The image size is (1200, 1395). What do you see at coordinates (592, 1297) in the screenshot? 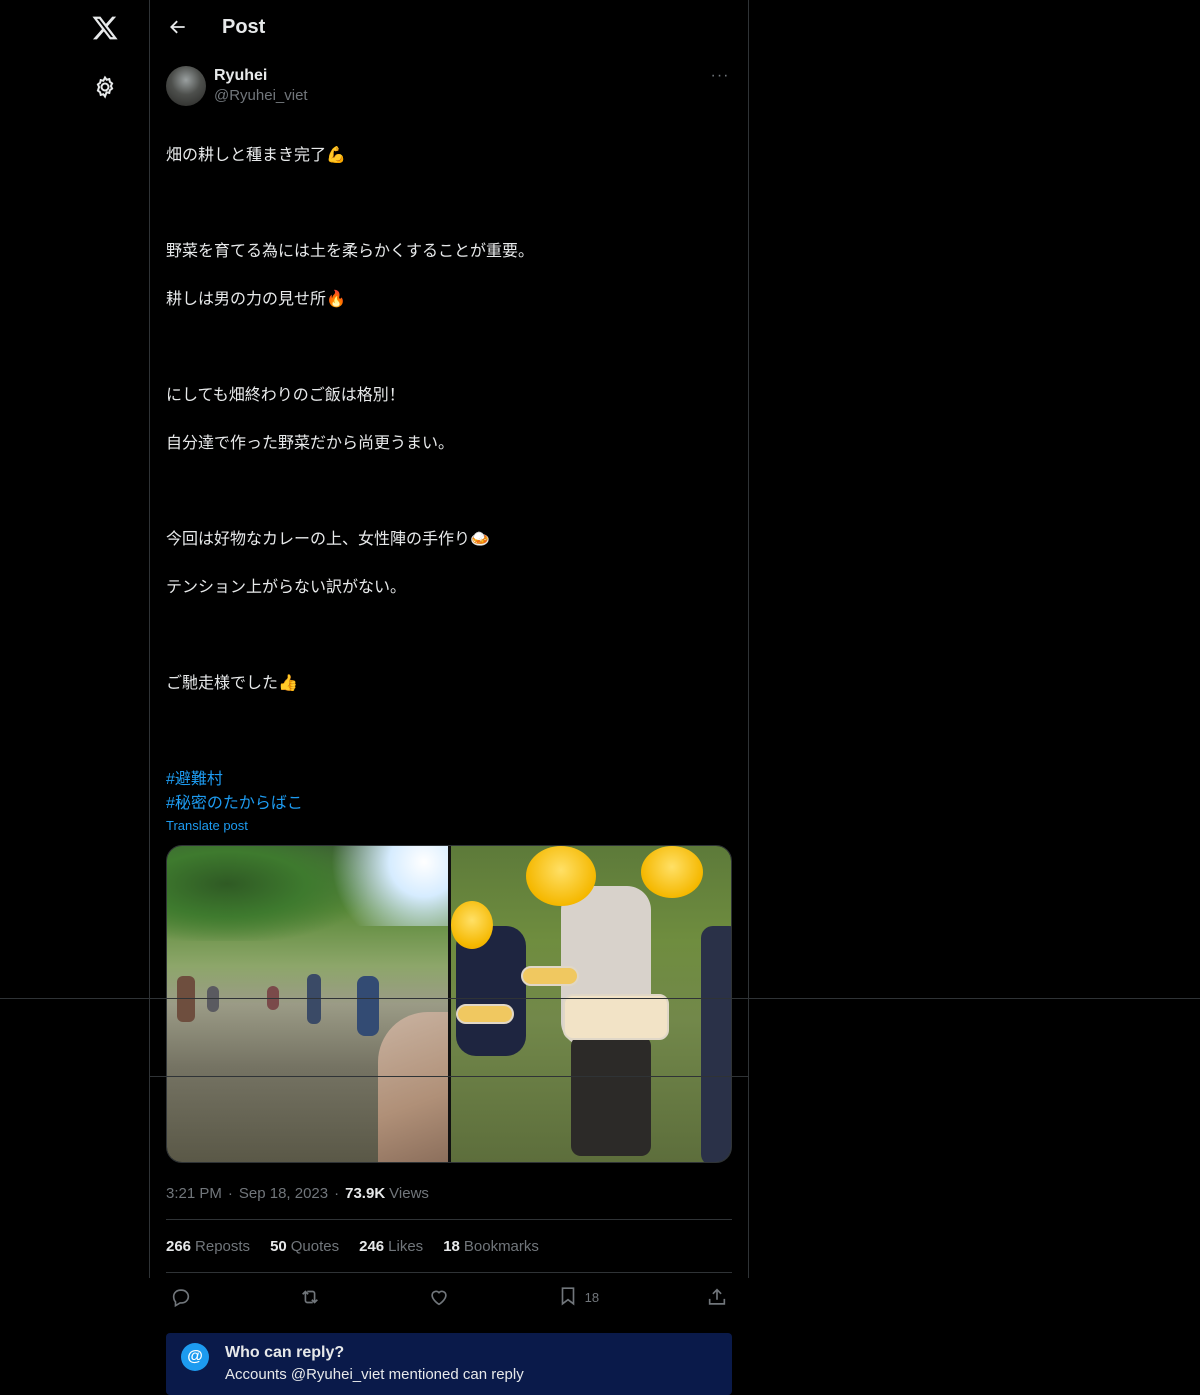
I see `bookmark-count: 18` at bounding box center [592, 1297].